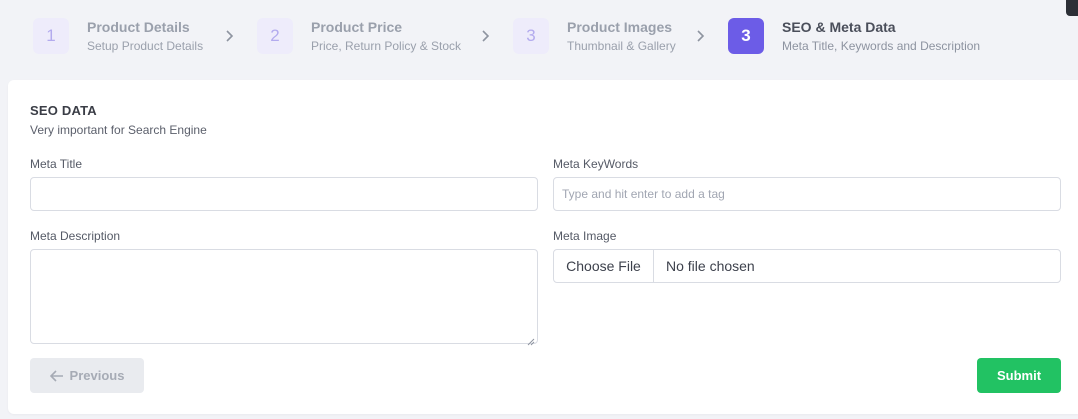 This screenshot has width=1078, height=419. Describe the element at coordinates (604, 266) in the screenshot. I see `choose-file-button: Choose File` at that location.